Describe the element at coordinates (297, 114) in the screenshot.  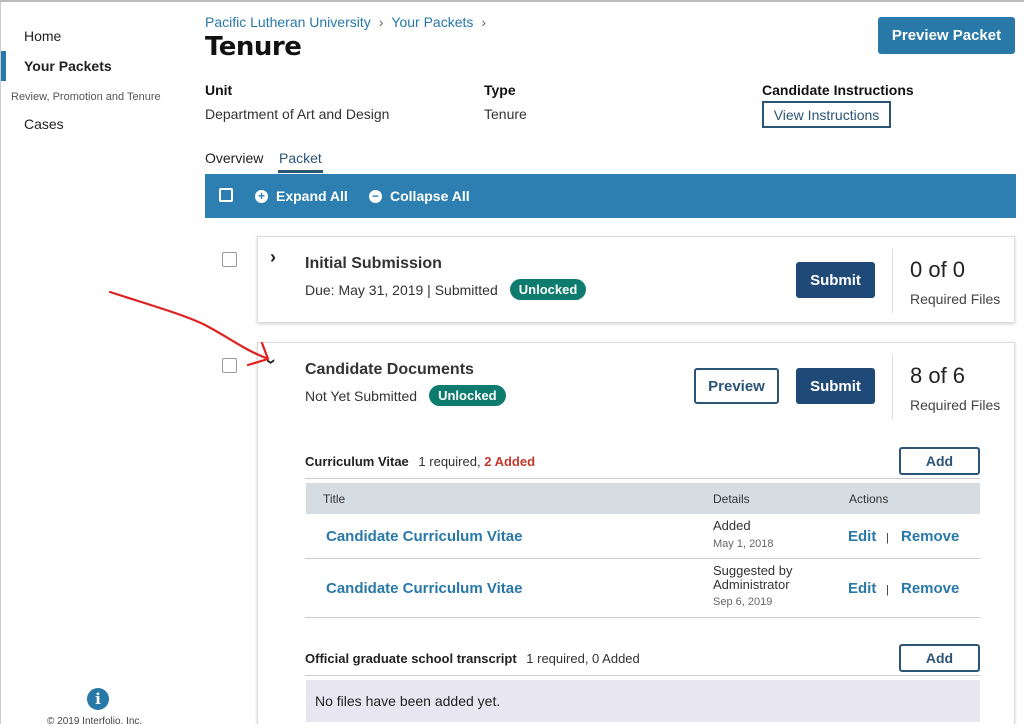
I see `unit-value: Department of Art and Design` at that location.